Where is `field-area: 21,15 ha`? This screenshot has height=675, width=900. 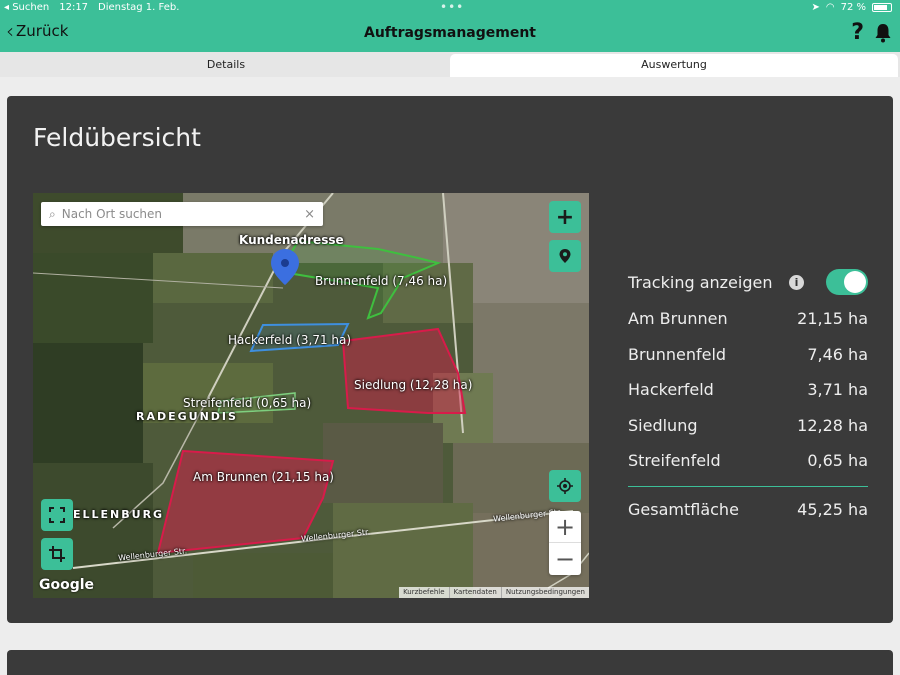
field-area: 21,15 ha is located at coordinates (832, 319).